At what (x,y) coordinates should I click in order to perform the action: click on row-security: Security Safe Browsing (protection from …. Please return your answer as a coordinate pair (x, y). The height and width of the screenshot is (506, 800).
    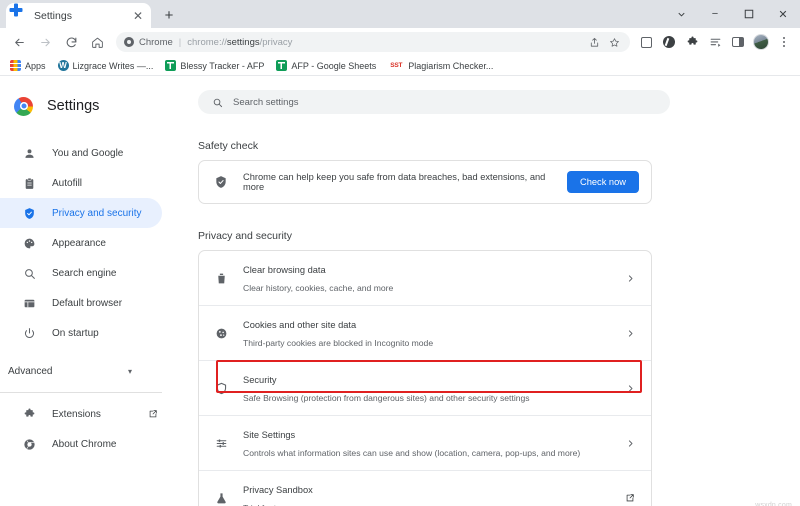
    Looking at the image, I should click on (425, 387).